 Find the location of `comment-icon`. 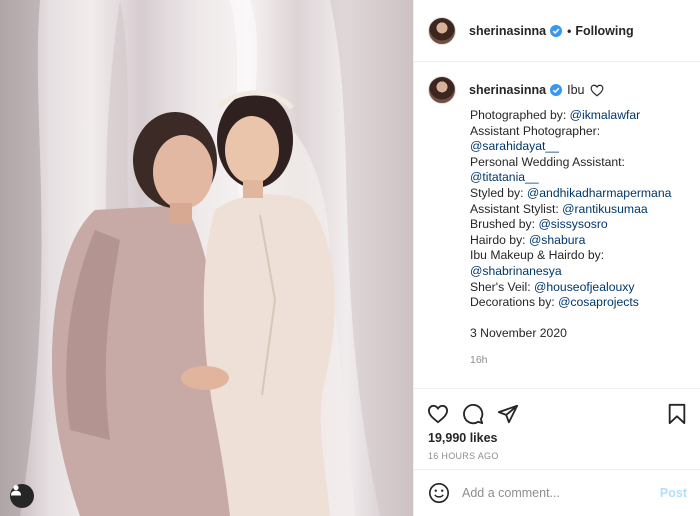

comment-icon is located at coordinates (473, 414).